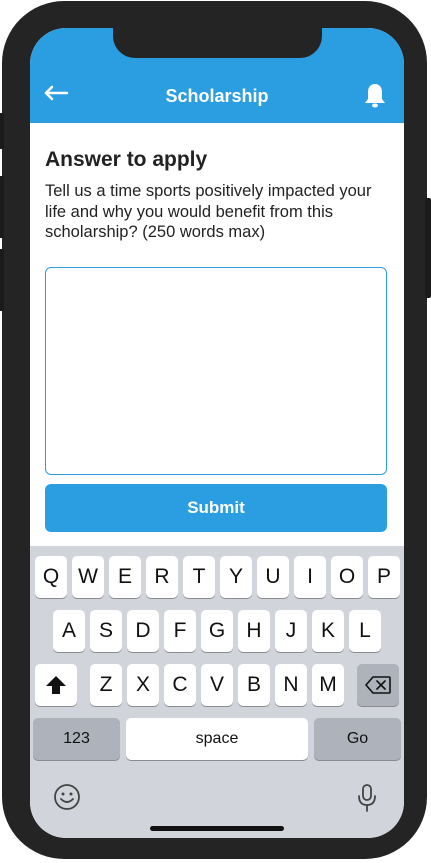  What do you see at coordinates (143, 631) in the screenshot?
I see `key-d: D` at bounding box center [143, 631].